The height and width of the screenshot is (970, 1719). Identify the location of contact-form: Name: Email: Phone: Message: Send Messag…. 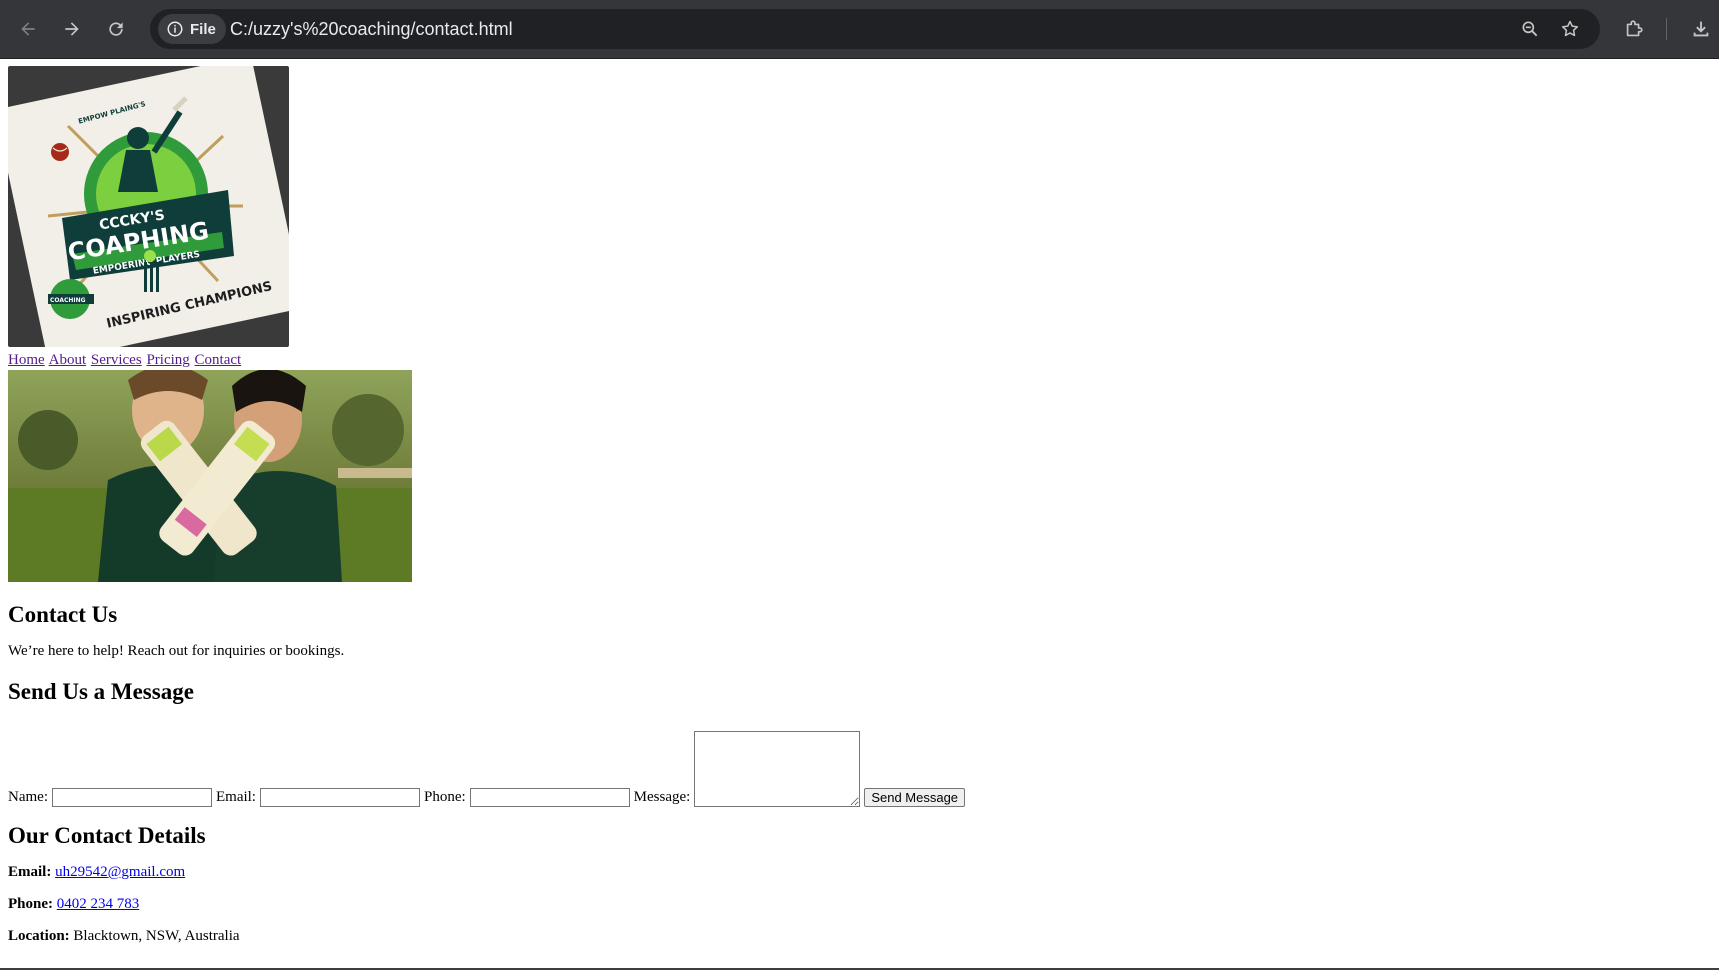
(858, 764).